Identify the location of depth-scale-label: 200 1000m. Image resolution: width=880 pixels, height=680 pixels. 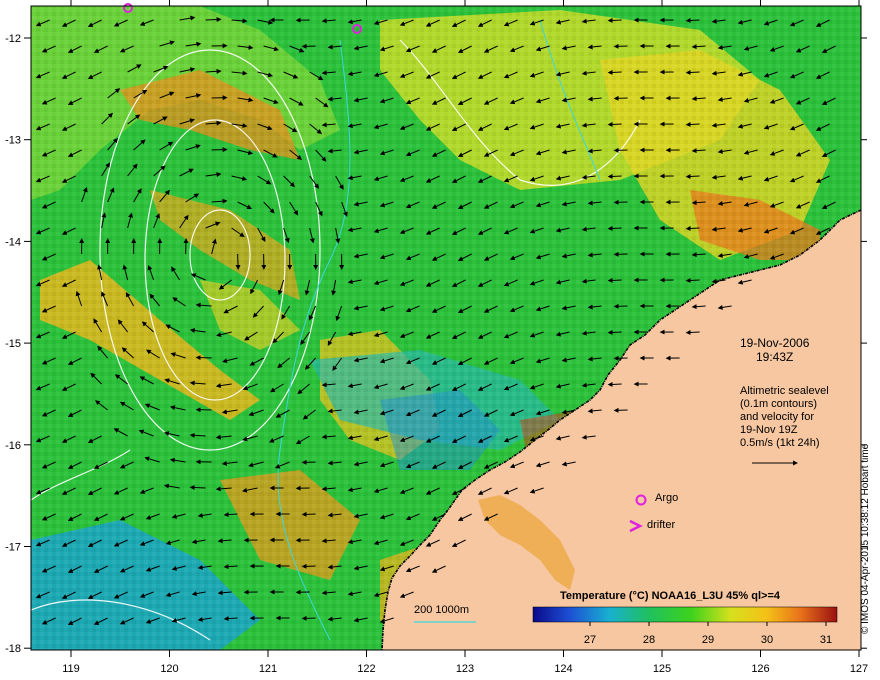
(442, 610).